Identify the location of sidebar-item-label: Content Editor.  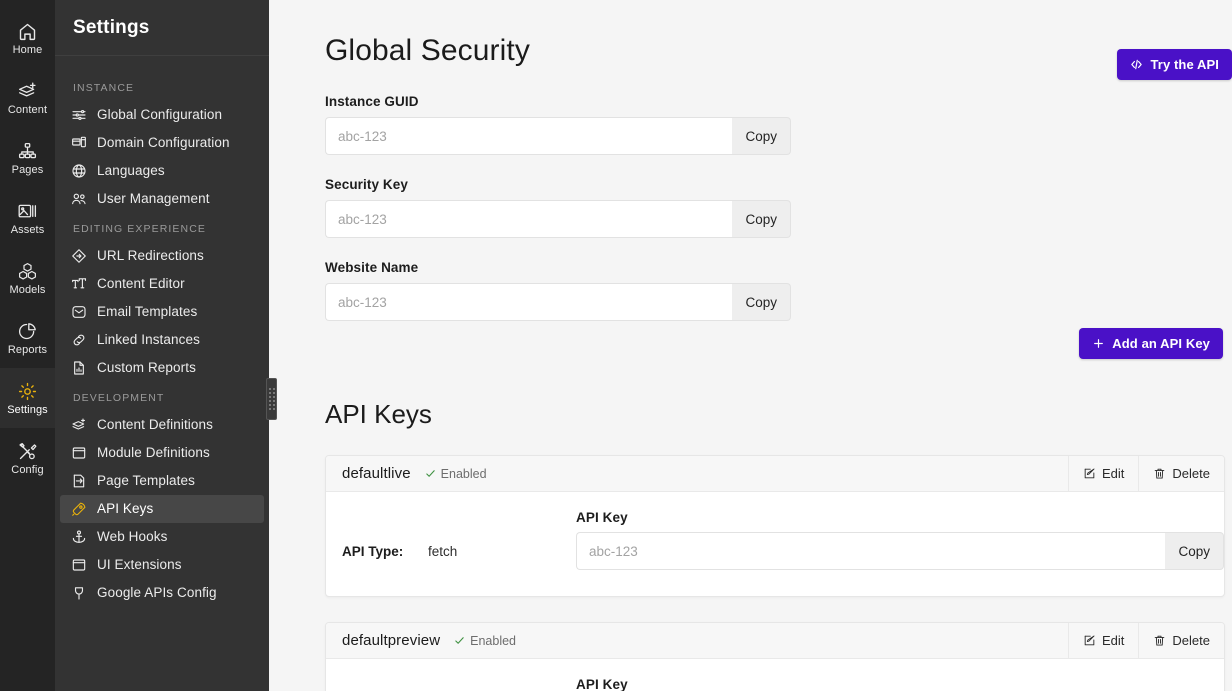
(141, 284).